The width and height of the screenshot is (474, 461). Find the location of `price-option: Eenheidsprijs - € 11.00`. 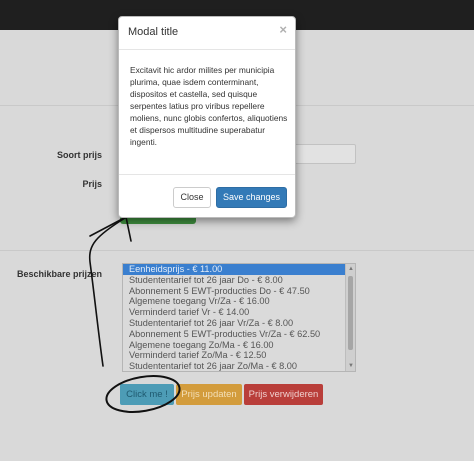

price-option: Eenheidsprijs - € 11.00 is located at coordinates (239, 269).